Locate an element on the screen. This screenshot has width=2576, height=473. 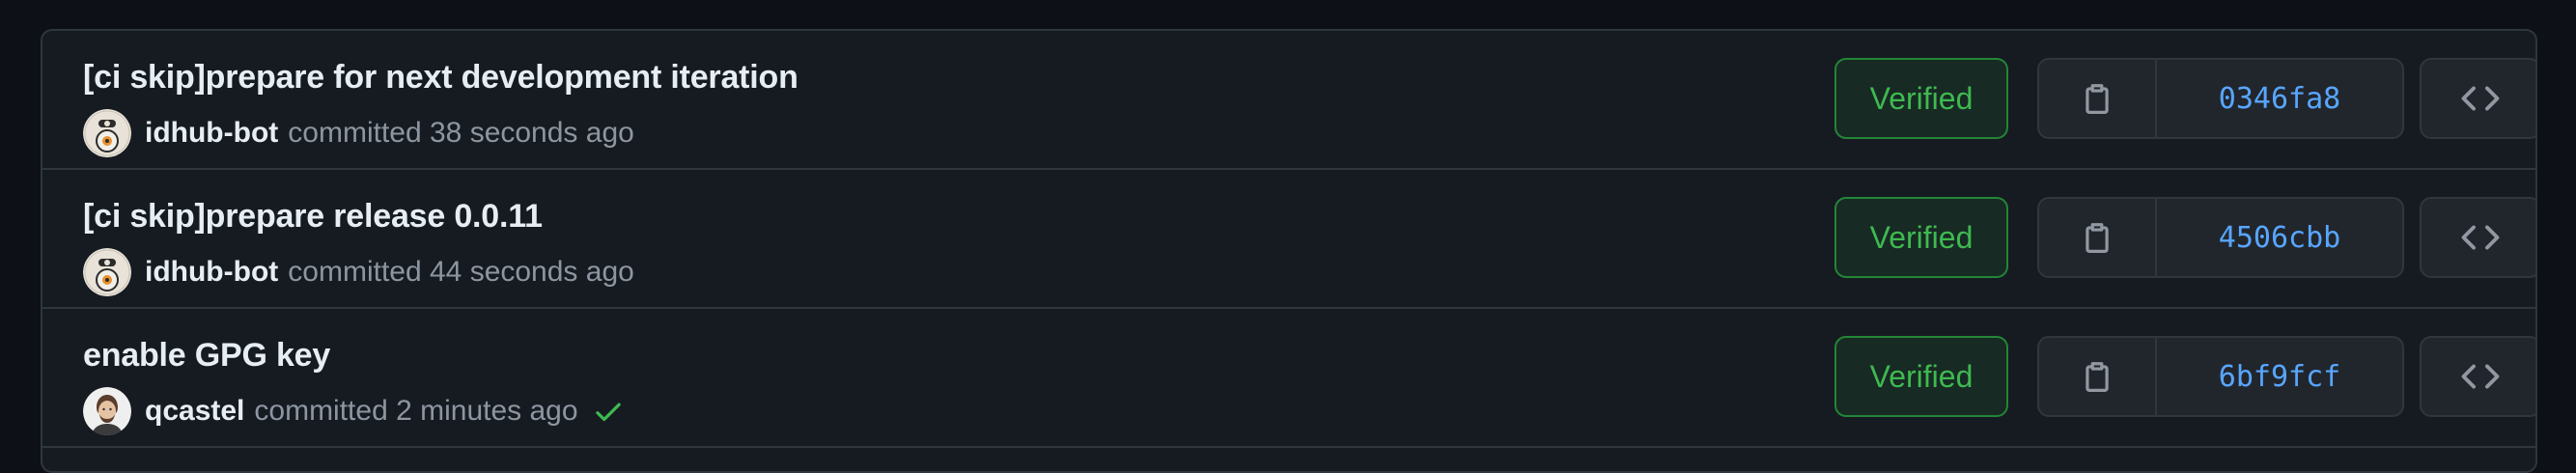
user-avatar-icon is located at coordinates (107, 411).